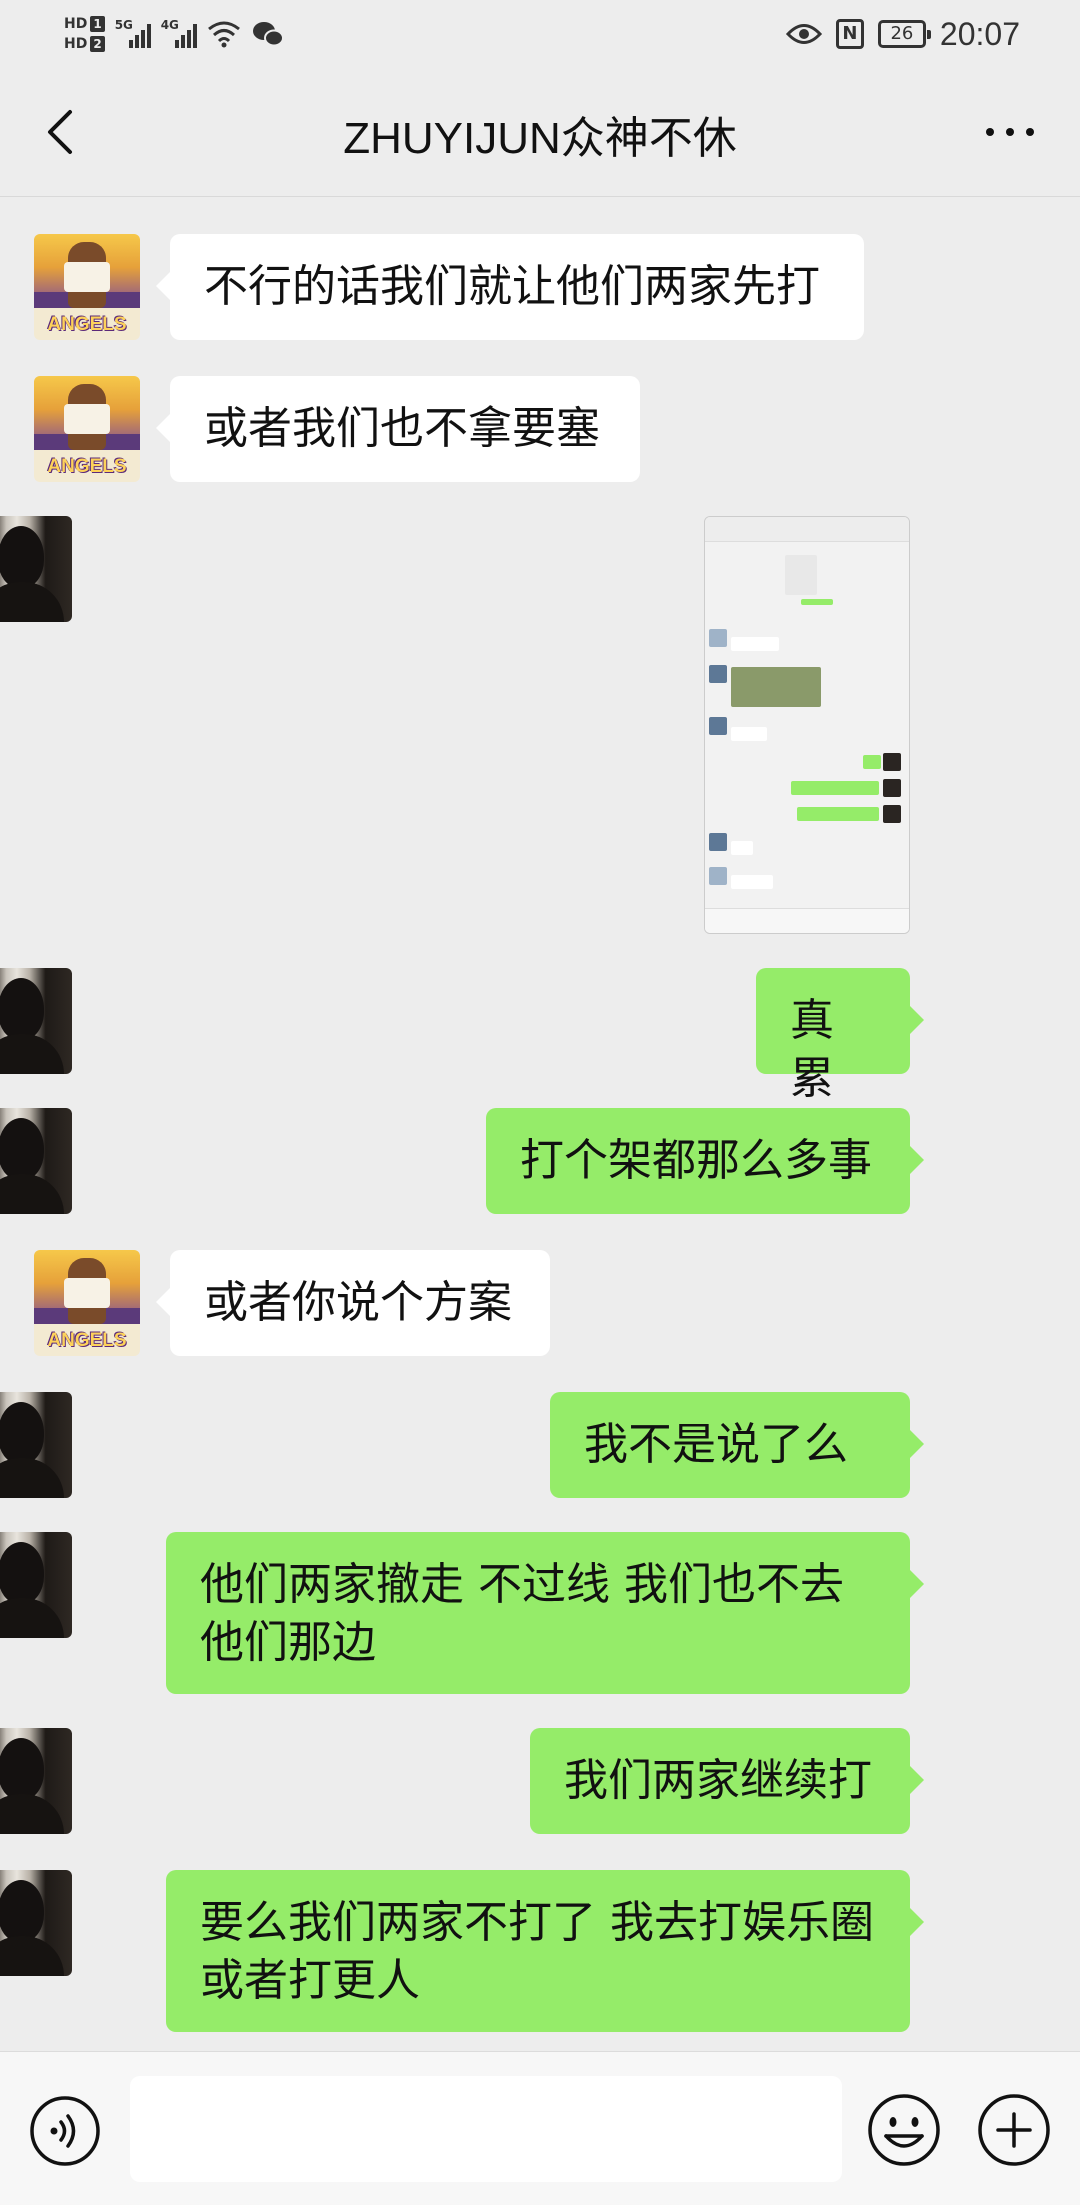 This screenshot has width=1080, height=2205. What do you see at coordinates (737, 1445) in the screenshot?
I see `message-bubble: 我不是说了么` at bounding box center [737, 1445].